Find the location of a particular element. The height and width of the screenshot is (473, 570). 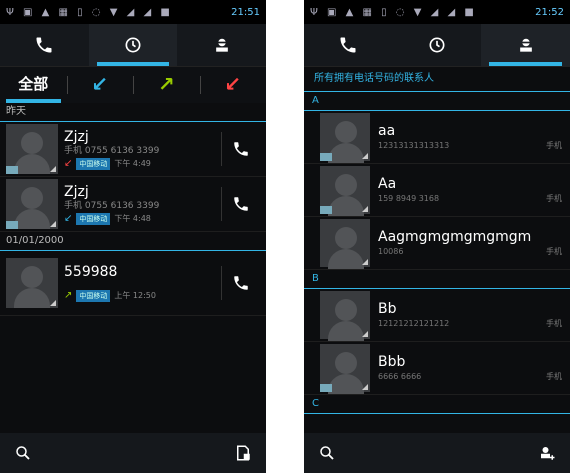

contact-name: Aagmgmgmgmgmgm is located at coordinates (455, 237).